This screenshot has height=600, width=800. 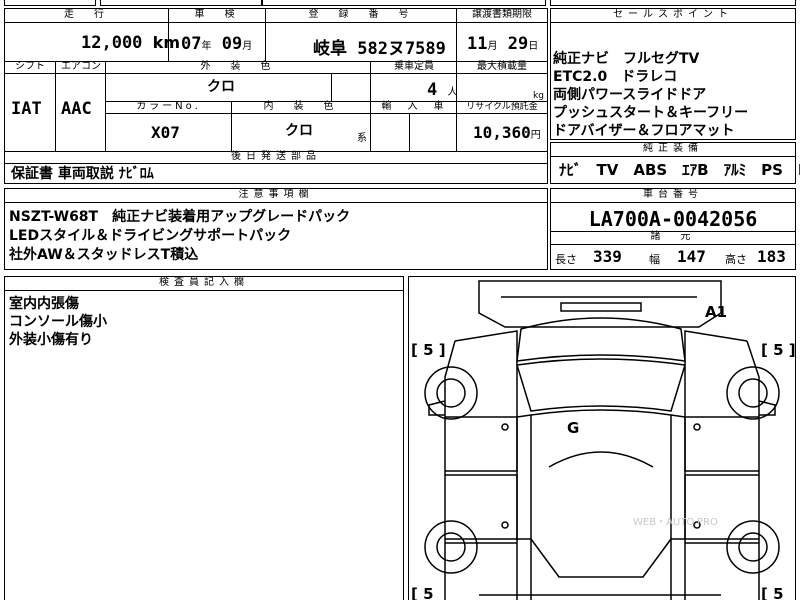 What do you see at coordinates (538, 96) in the screenshot?
I see `max-load-unit: kg` at bounding box center [538, 96].